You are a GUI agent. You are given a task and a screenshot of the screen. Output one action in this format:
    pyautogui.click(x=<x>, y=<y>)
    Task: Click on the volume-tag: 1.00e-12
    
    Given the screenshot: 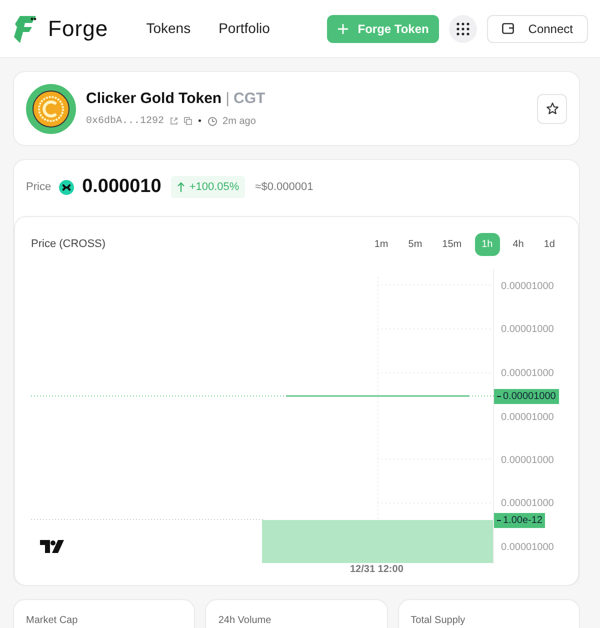 What is the action you would take?
    pyautogui.click(x=520, y=520)
    